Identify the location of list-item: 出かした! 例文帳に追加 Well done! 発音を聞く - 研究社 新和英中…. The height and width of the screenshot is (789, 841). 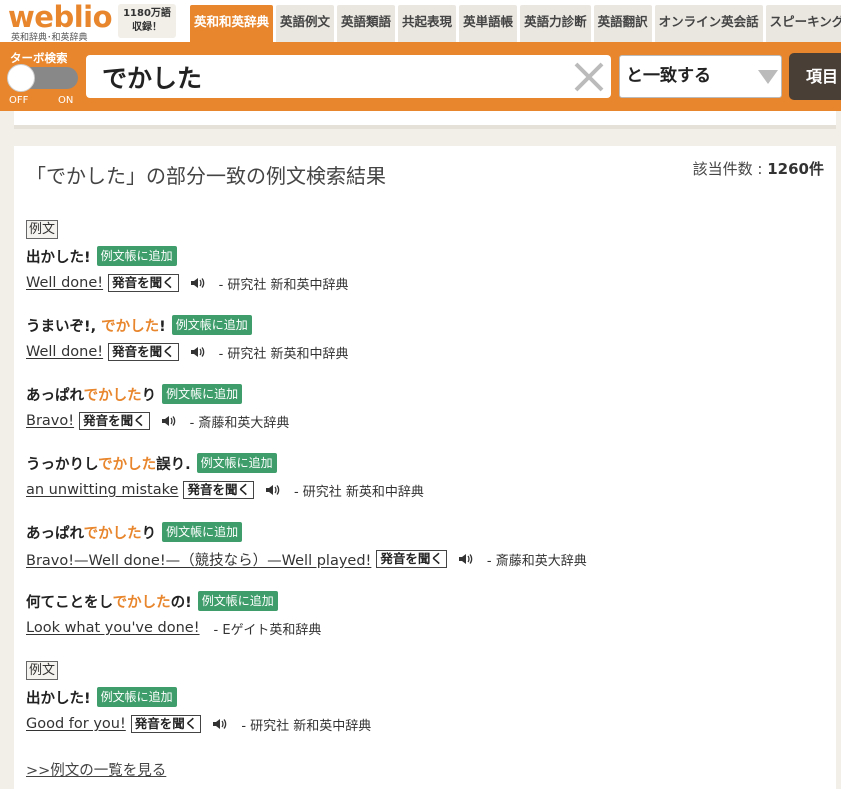
(426, 269).